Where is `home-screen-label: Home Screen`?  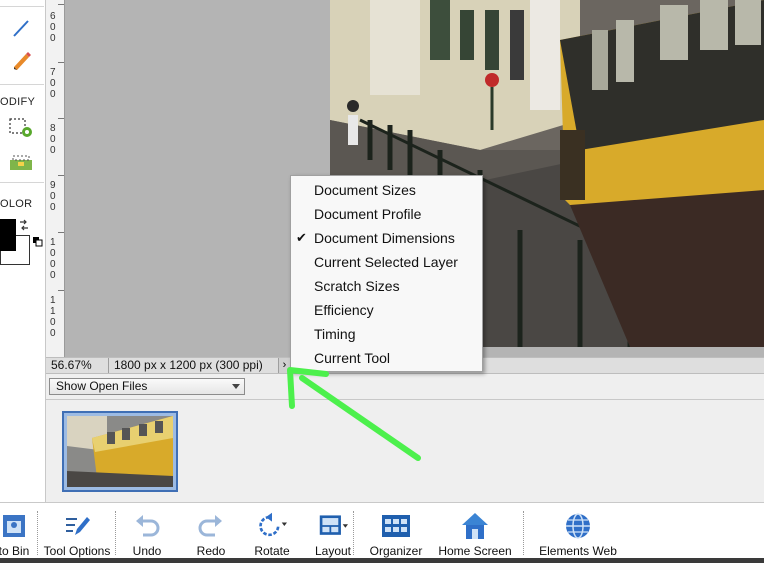
home-screen-label: Home Screen is located at coordinates (475, 551).